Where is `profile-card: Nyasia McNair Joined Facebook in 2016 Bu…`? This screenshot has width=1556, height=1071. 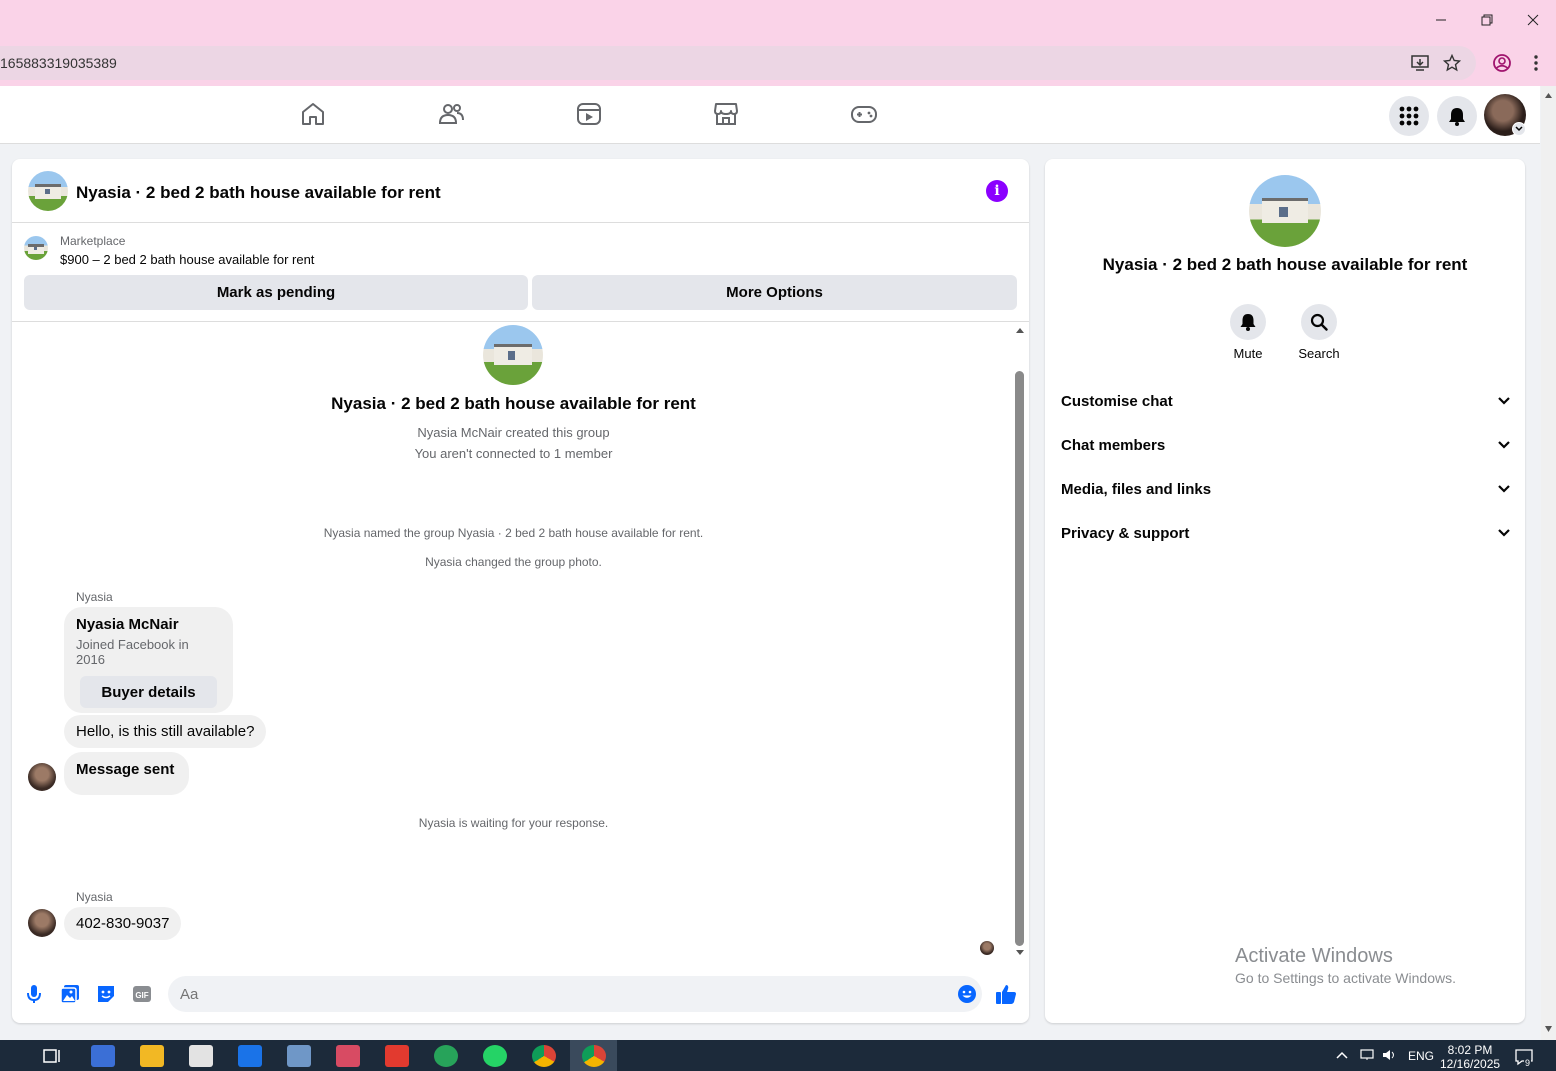 profile-card: Nyasia McNair Joined Facebook in 2016 Bu… is located at coordinates (148, 660).